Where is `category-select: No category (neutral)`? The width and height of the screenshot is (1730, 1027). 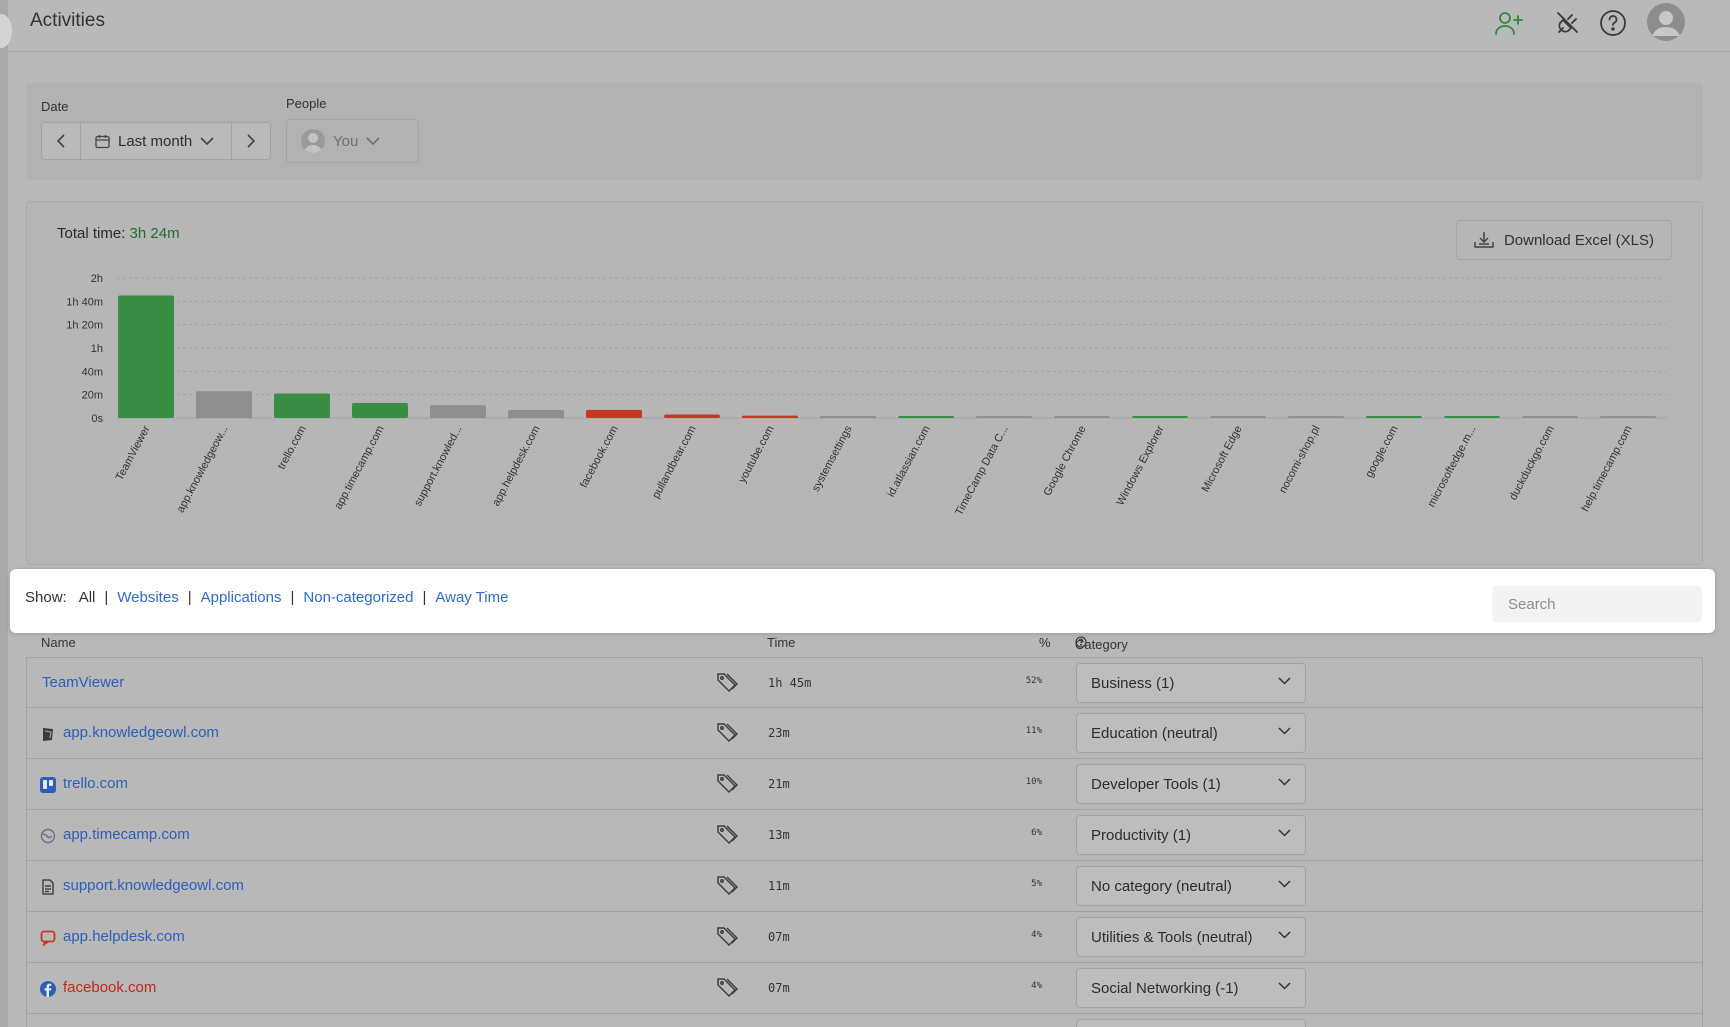
category-select: No category (neutral) is located at coordinates (1191, 886).